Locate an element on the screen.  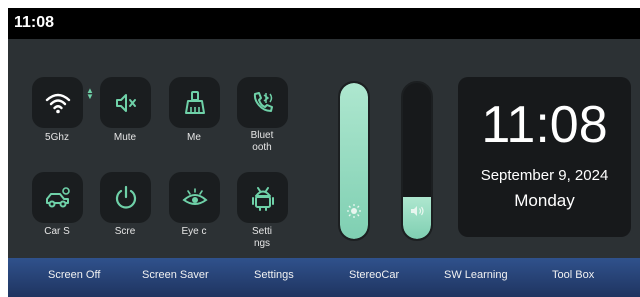
data-activity-arrows-icon: ▲ ▼ is located at coordinates (90, 93).